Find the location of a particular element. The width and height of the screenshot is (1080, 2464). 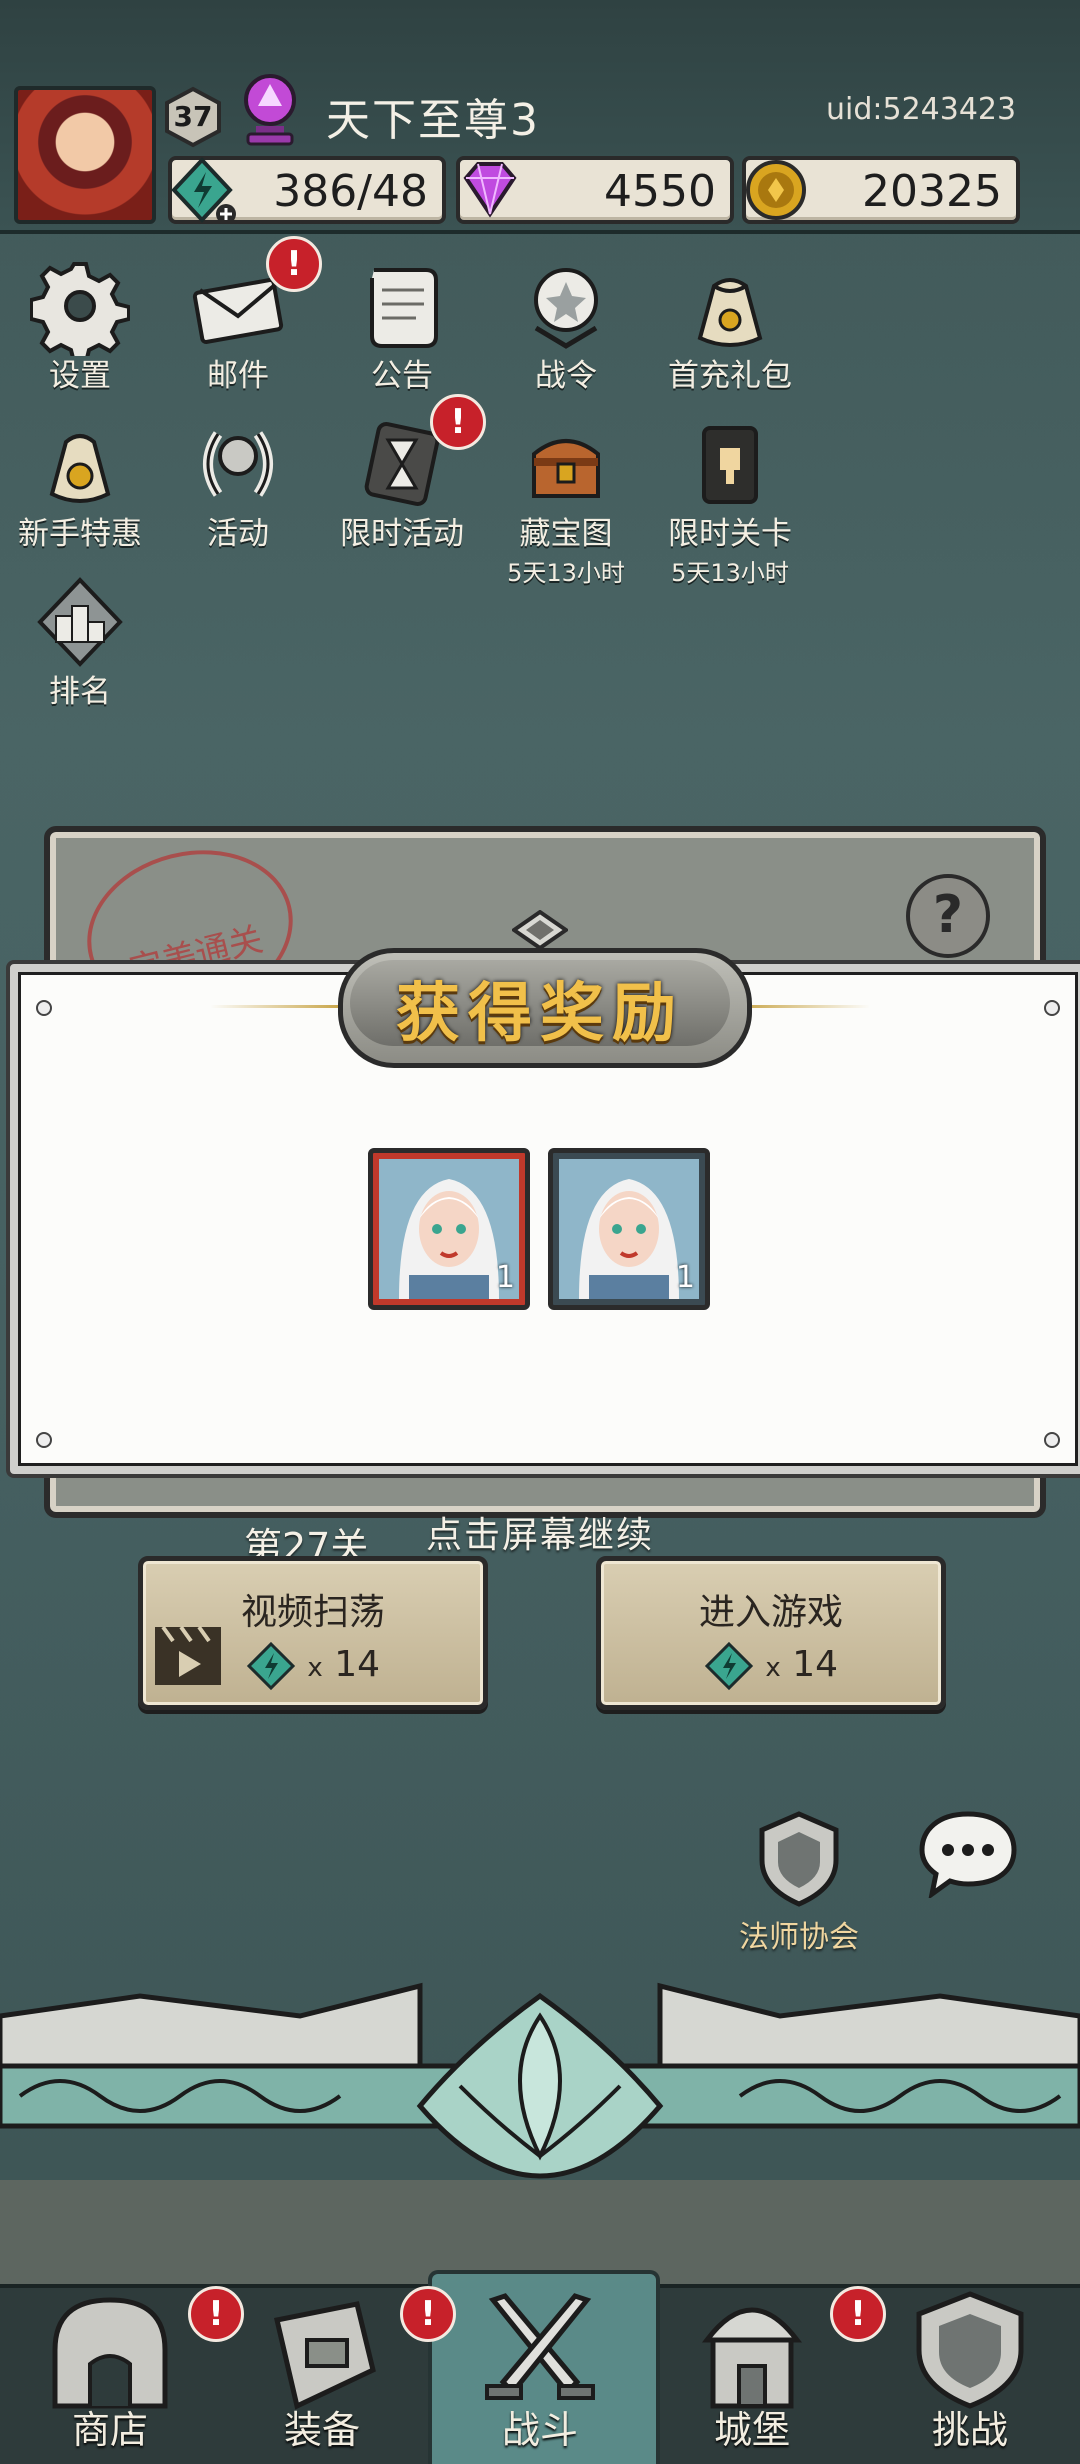

tab-label: 装备 is located at coordinates (321, 2430).